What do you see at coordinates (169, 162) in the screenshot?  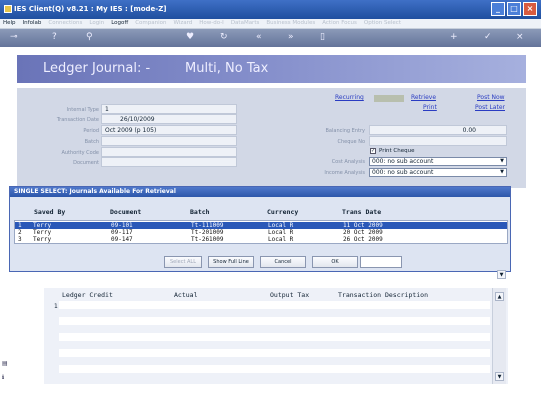 I see `document-field` at bounding box center [169, 162].